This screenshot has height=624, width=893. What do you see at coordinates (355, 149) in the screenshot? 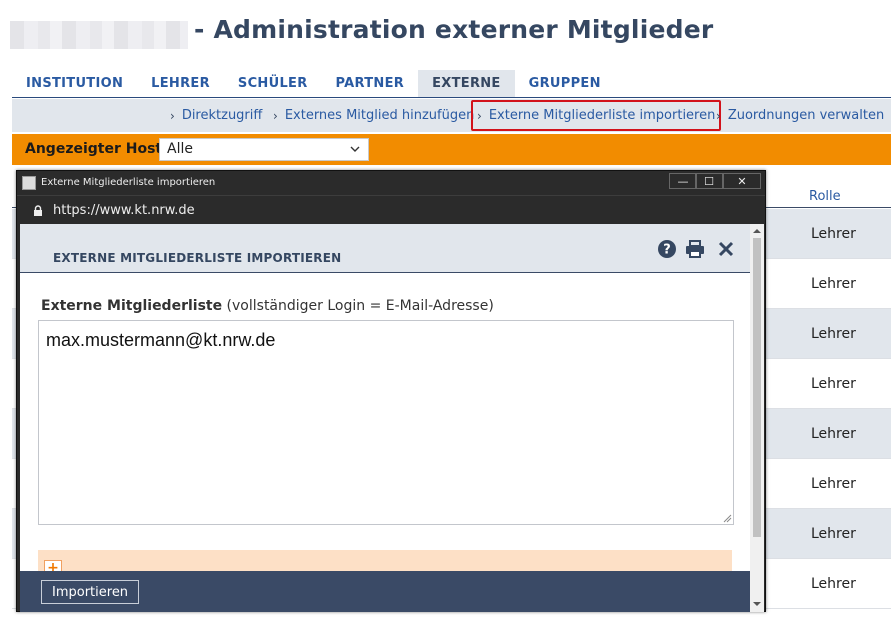
I see `chevron-down-icon` at bounding box center [355, 149].